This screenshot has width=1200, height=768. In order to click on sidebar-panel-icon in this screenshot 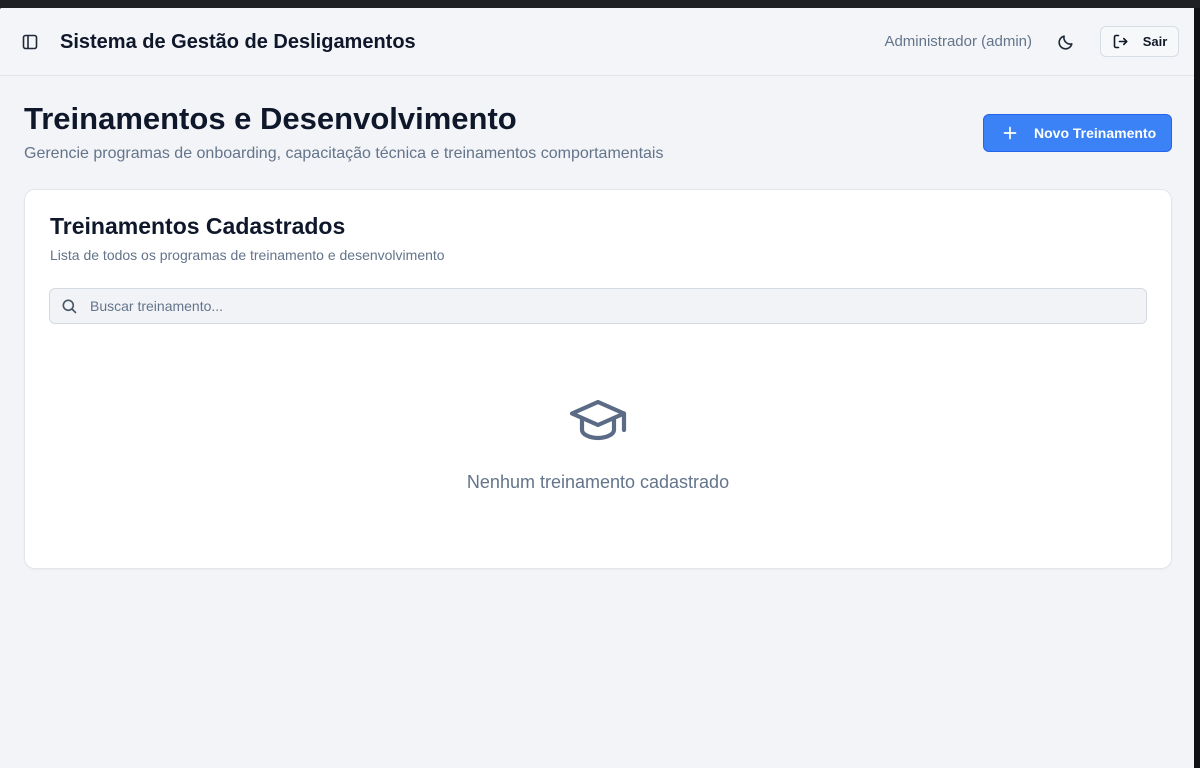, I will do `click(30, 42)`.